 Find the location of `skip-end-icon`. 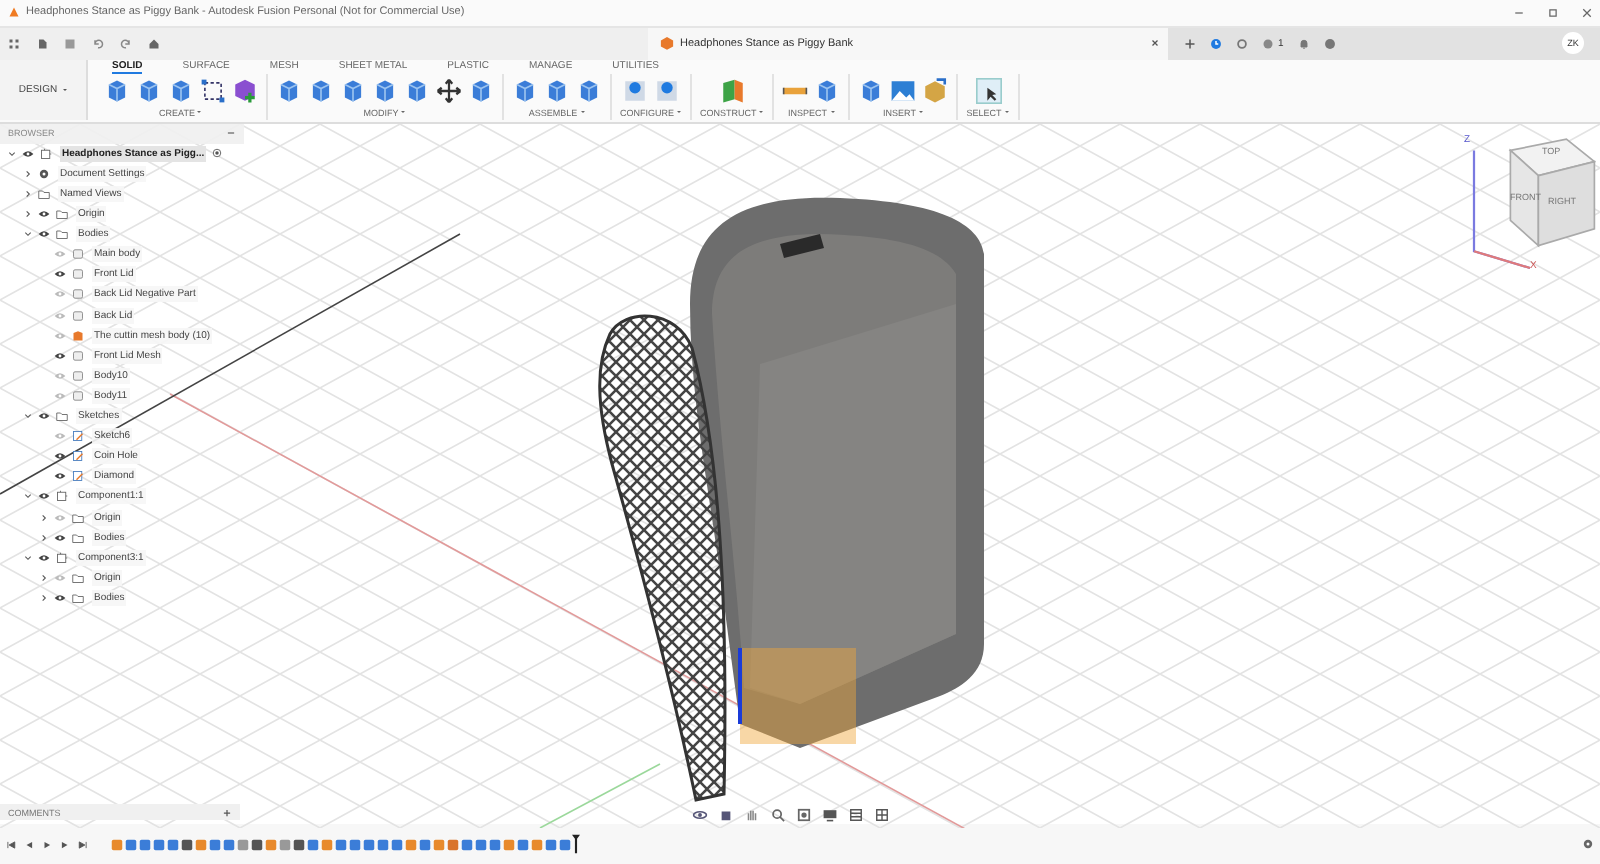

skip-end-icon is located at coordinates (83, 844).